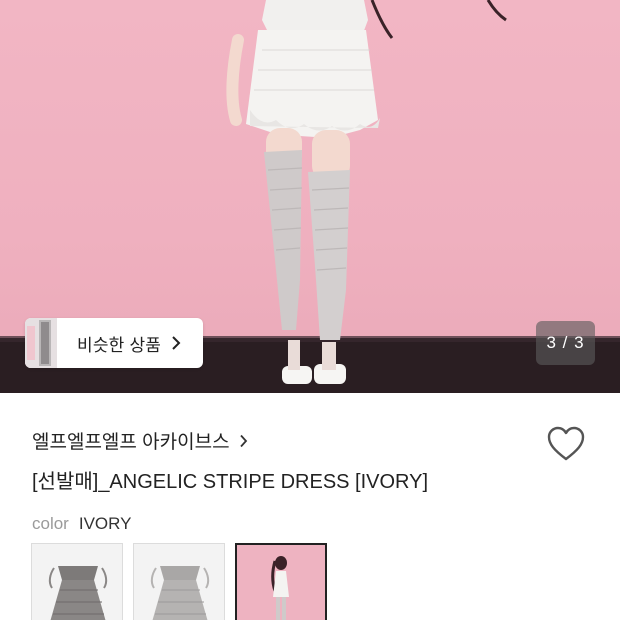 The image size is (620, 620). What do you see at coordinates (50, 523) in the screenshot?
I see `color-key-label: color` at bounding box center [50, 523].